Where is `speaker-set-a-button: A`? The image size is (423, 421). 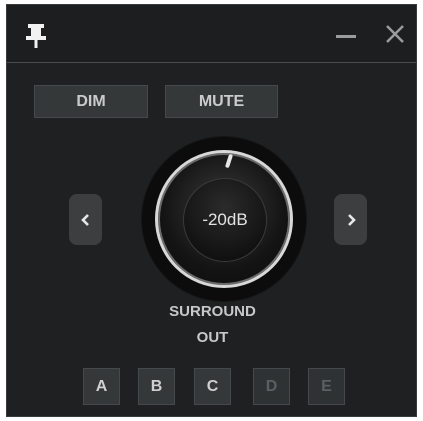 speaker-set-a-button: A is located at coordinates (101, 386).